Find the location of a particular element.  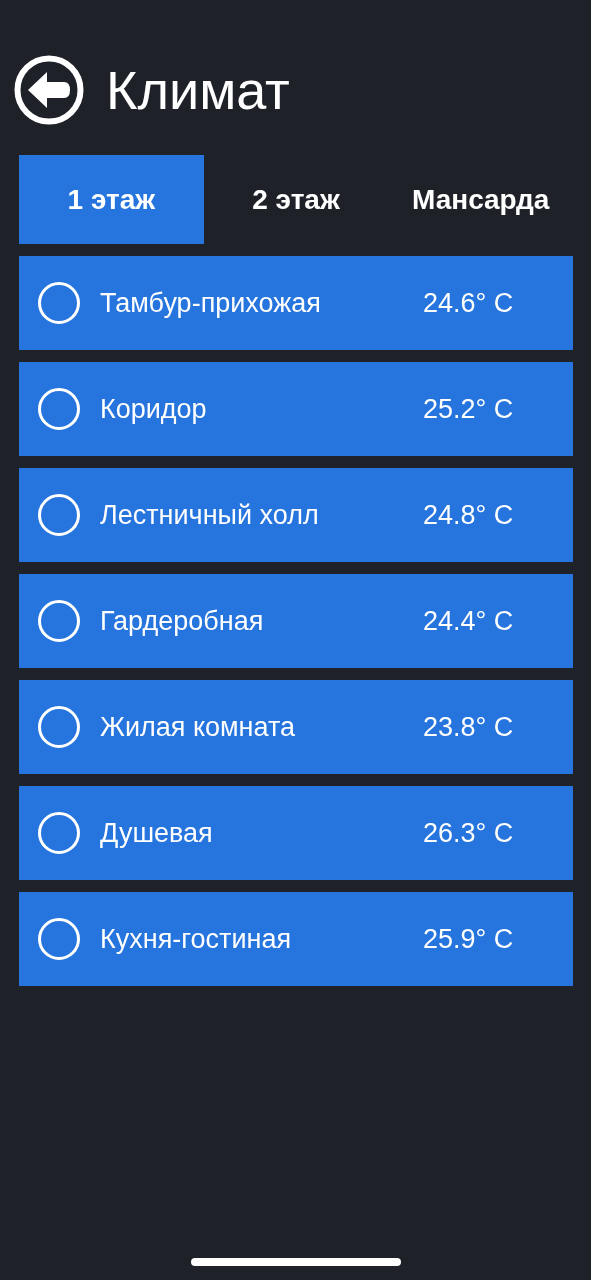

room-name: Жилая комната is located at coordinates (198, 727).